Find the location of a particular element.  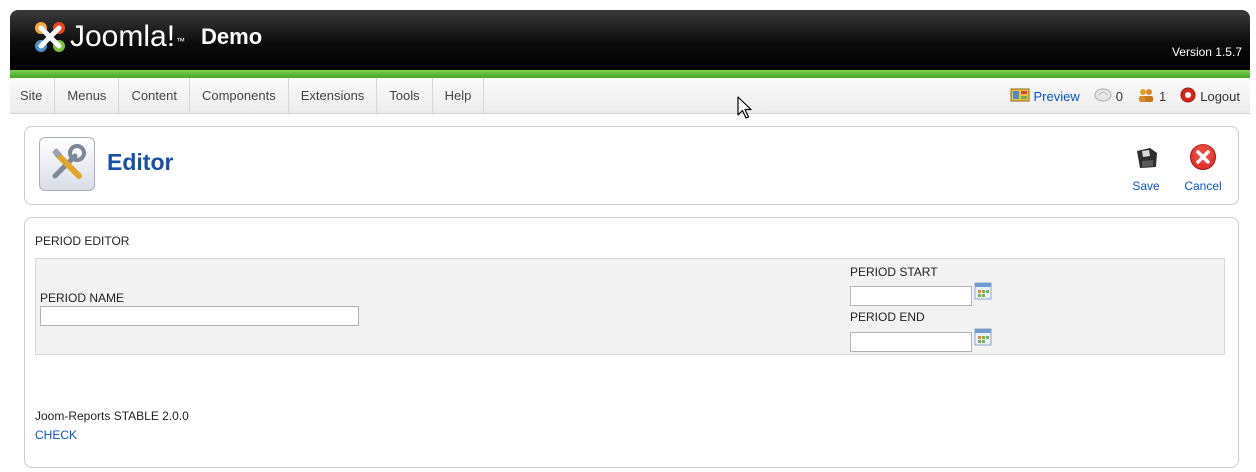

cancel-button: Cancel is located at coordinates (1203, 169).